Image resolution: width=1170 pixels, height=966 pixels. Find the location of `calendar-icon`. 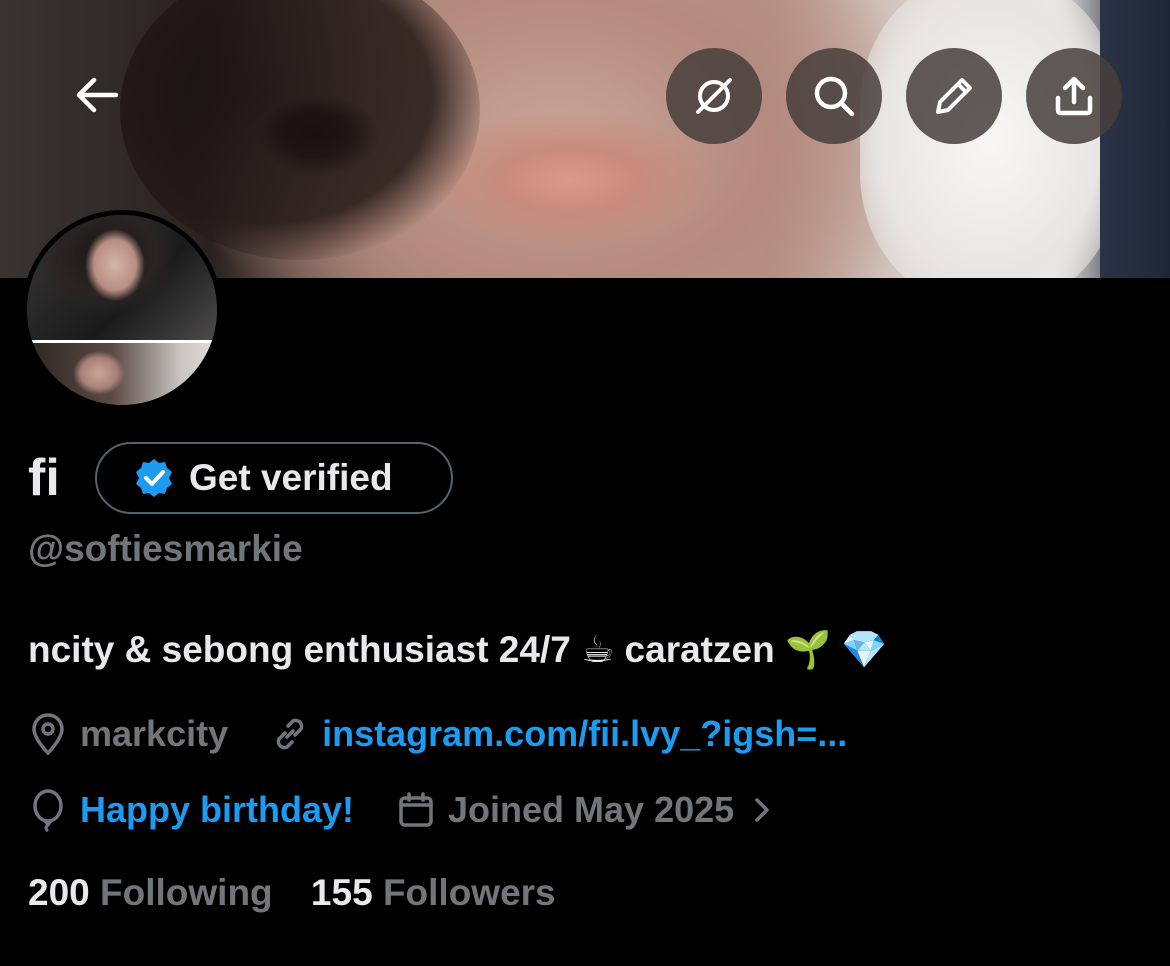

calendar-icon is located at coordinates (416, 810).